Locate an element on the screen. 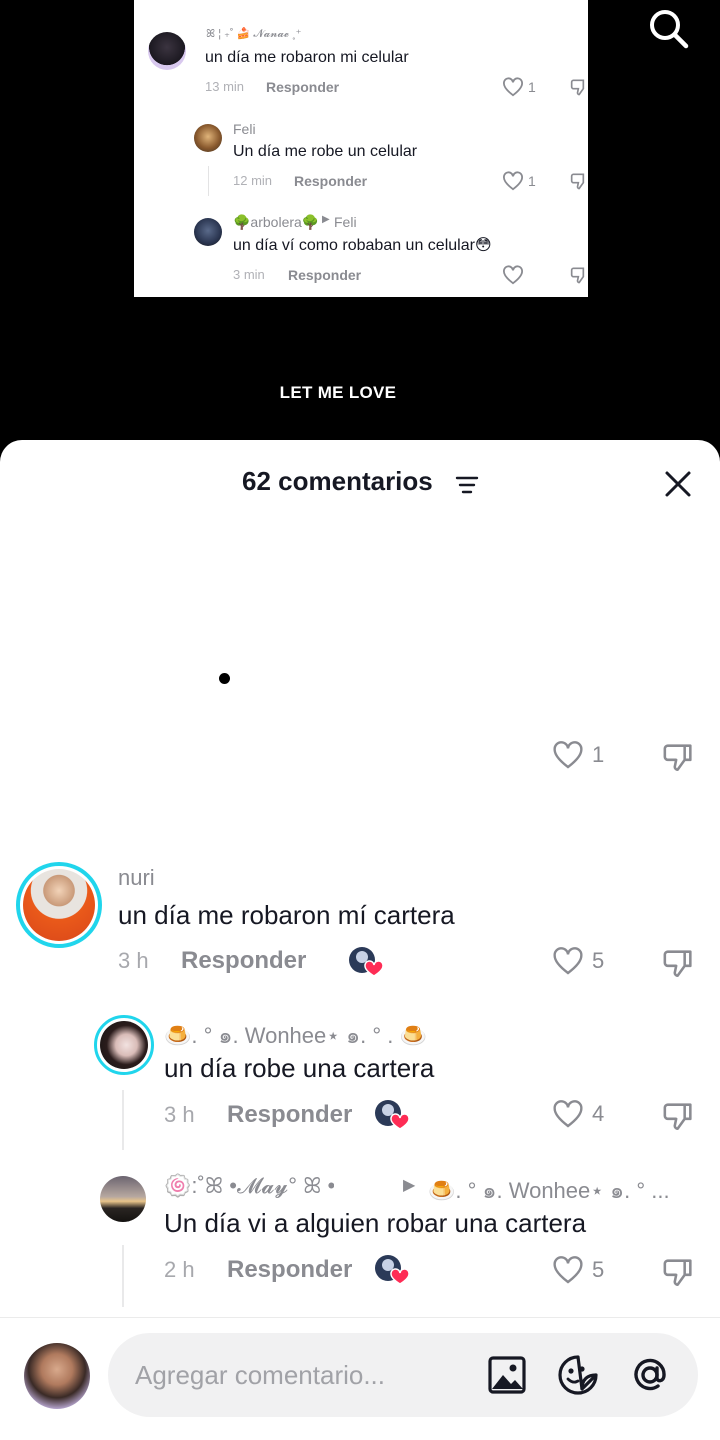  like-button: 1 is located at coordinates (578, 755).